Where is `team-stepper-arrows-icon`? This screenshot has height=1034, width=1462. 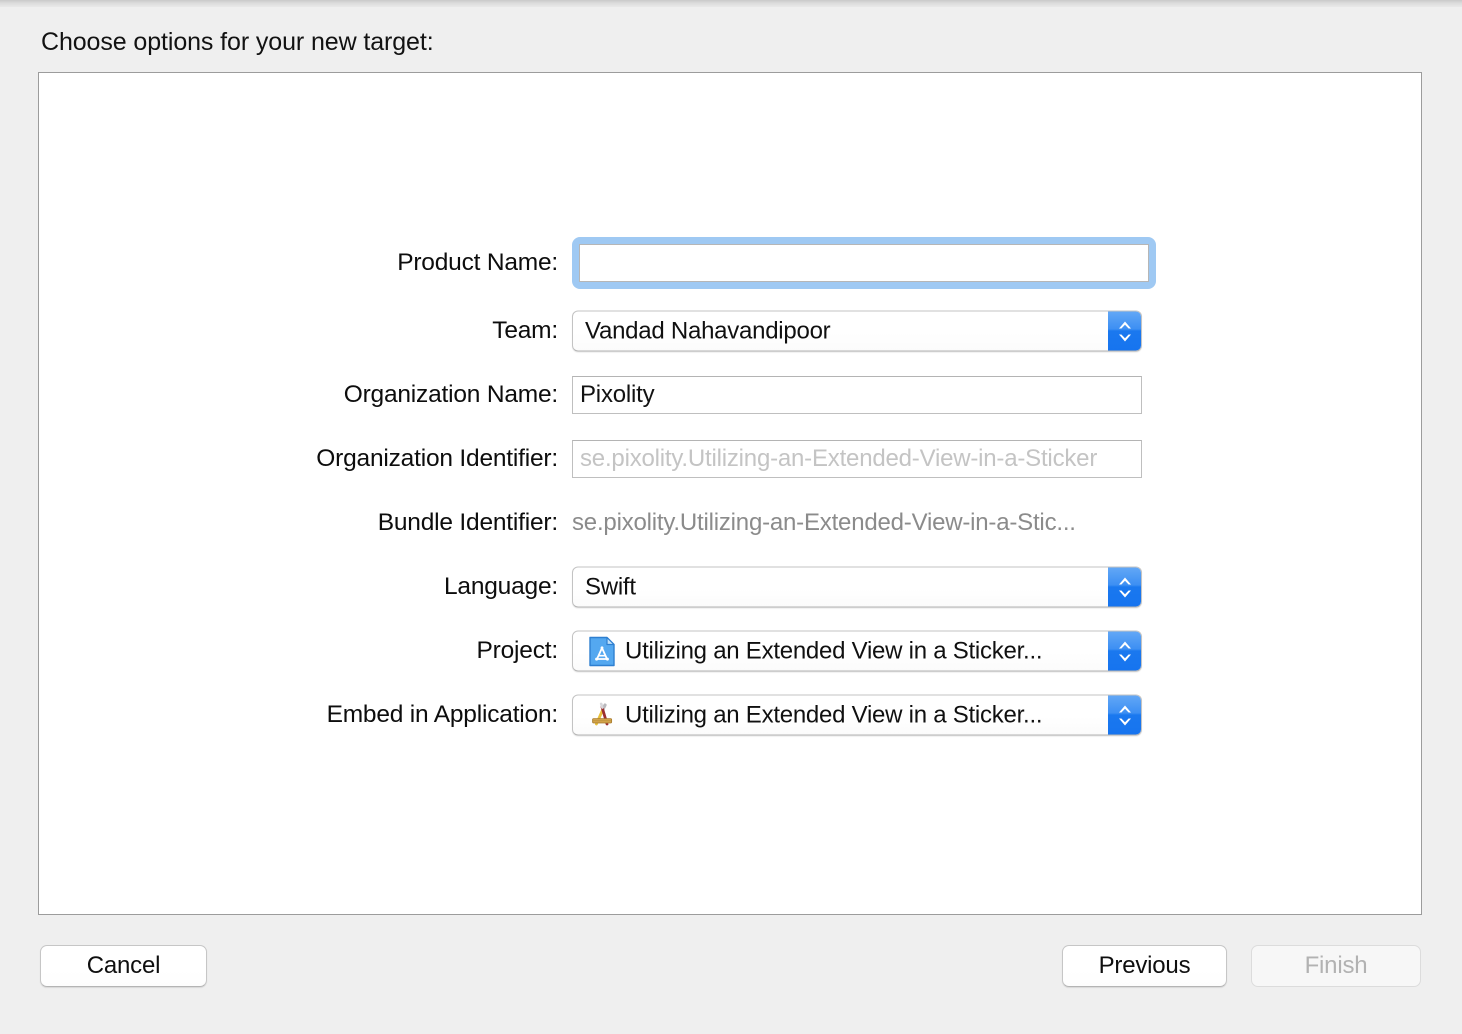
team-stepper-arrows-icon is located at coordinates (1124, 331).